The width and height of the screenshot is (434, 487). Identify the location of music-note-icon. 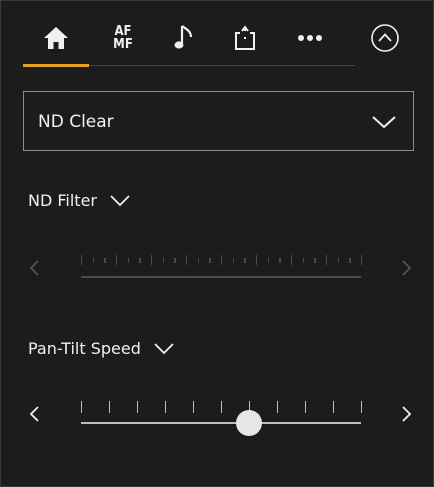
(183, 37).